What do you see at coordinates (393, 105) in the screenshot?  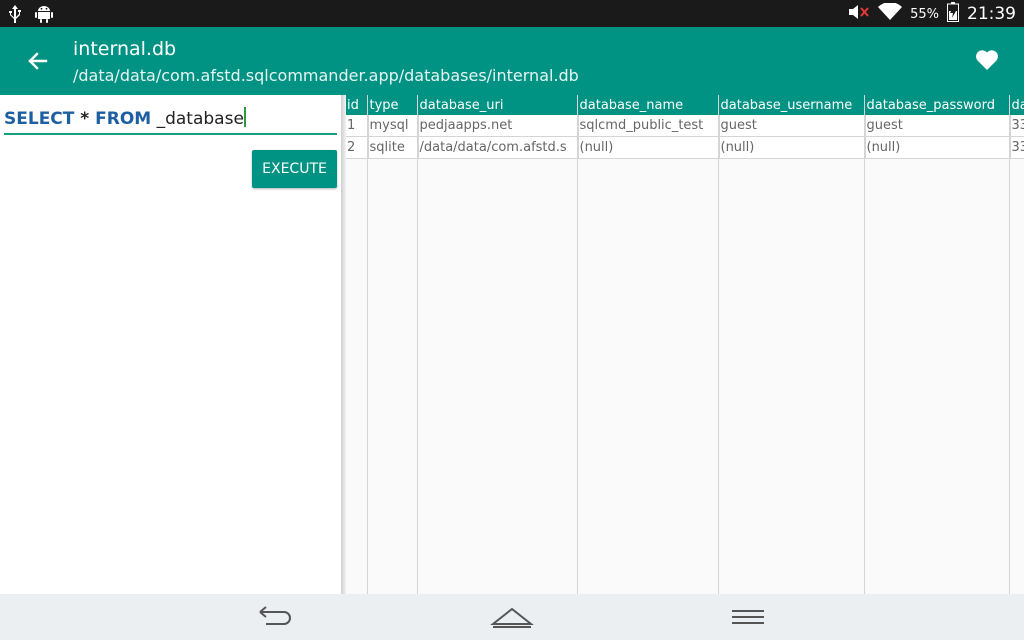 I see `column-header: type` at bounding box center [393, 105].